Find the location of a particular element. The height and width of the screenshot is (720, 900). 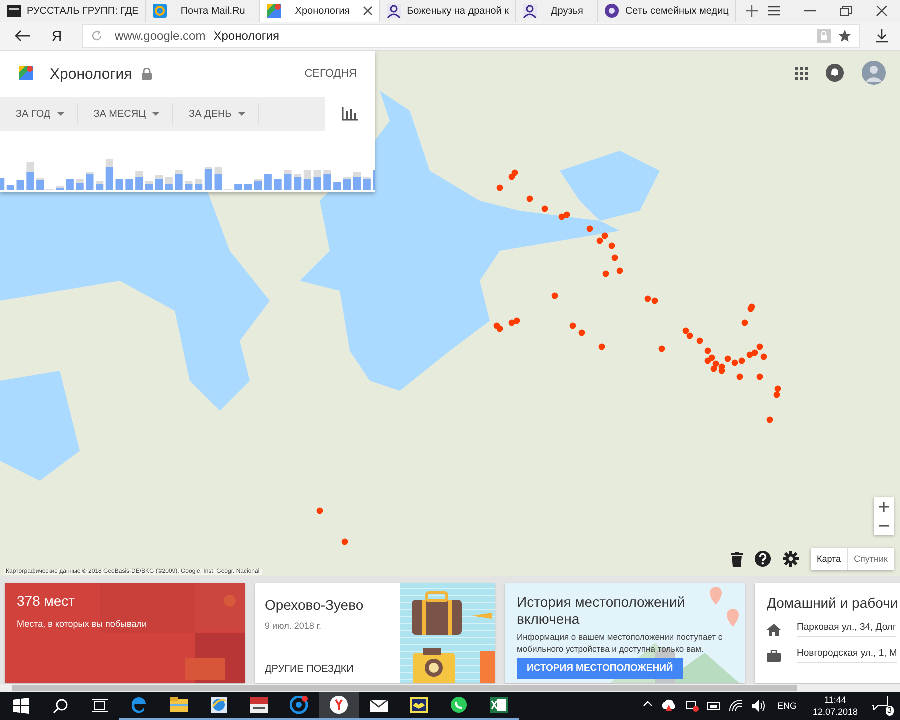

spreadsheet-icon is located at coordinates (499, 705).